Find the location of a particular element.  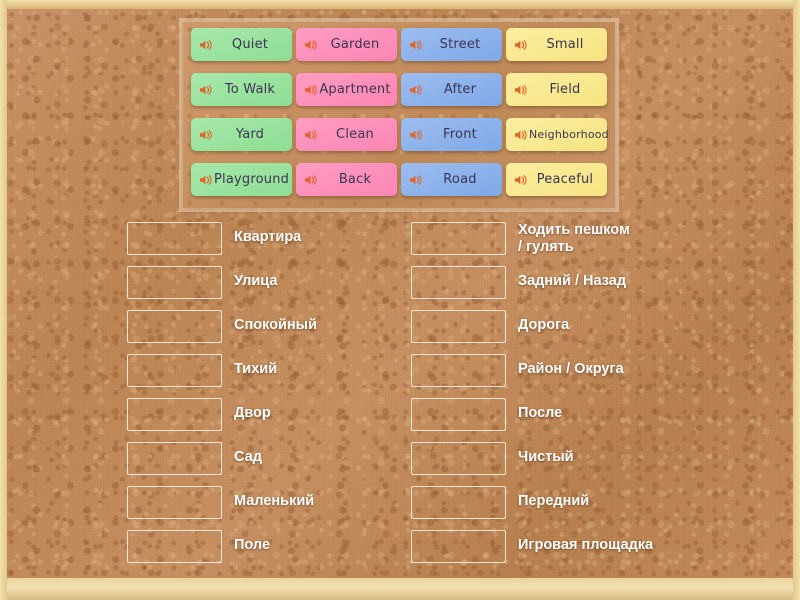

answer-label: После is located at coordinates (540, 413).